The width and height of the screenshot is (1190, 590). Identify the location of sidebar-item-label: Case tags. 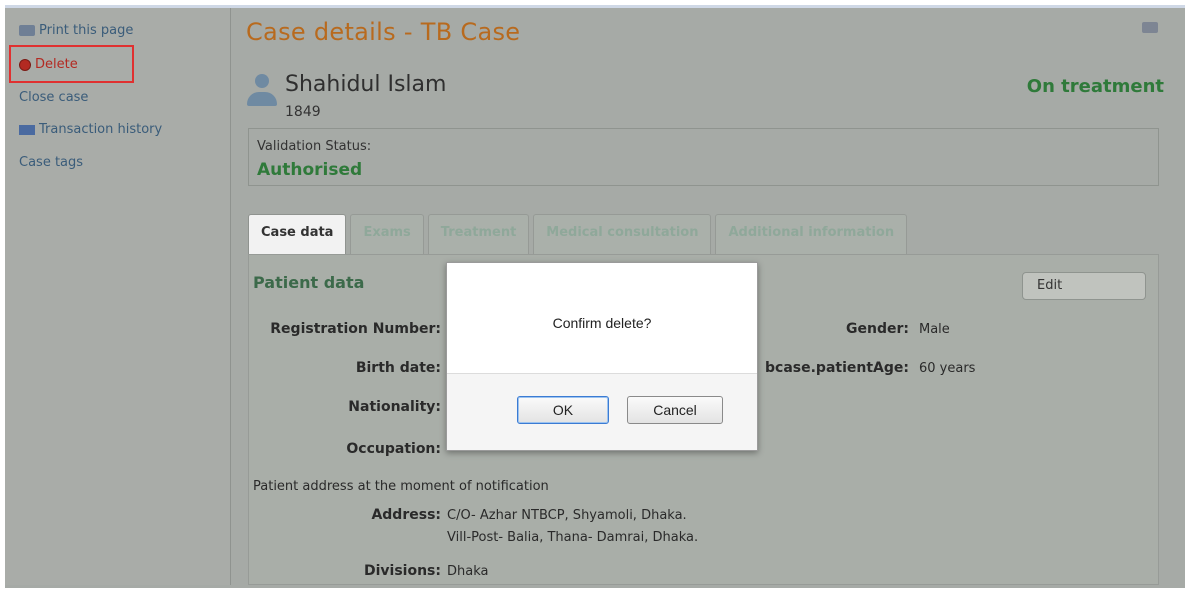
(51, 162).